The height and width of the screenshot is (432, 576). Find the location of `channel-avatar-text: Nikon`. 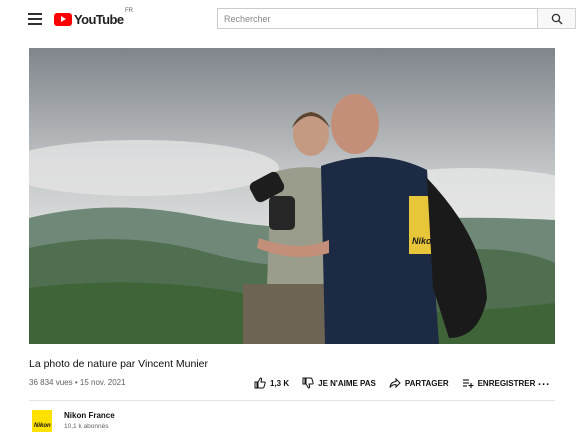

channel-avatar-text: Nikon is located at coordinates (42, 426).